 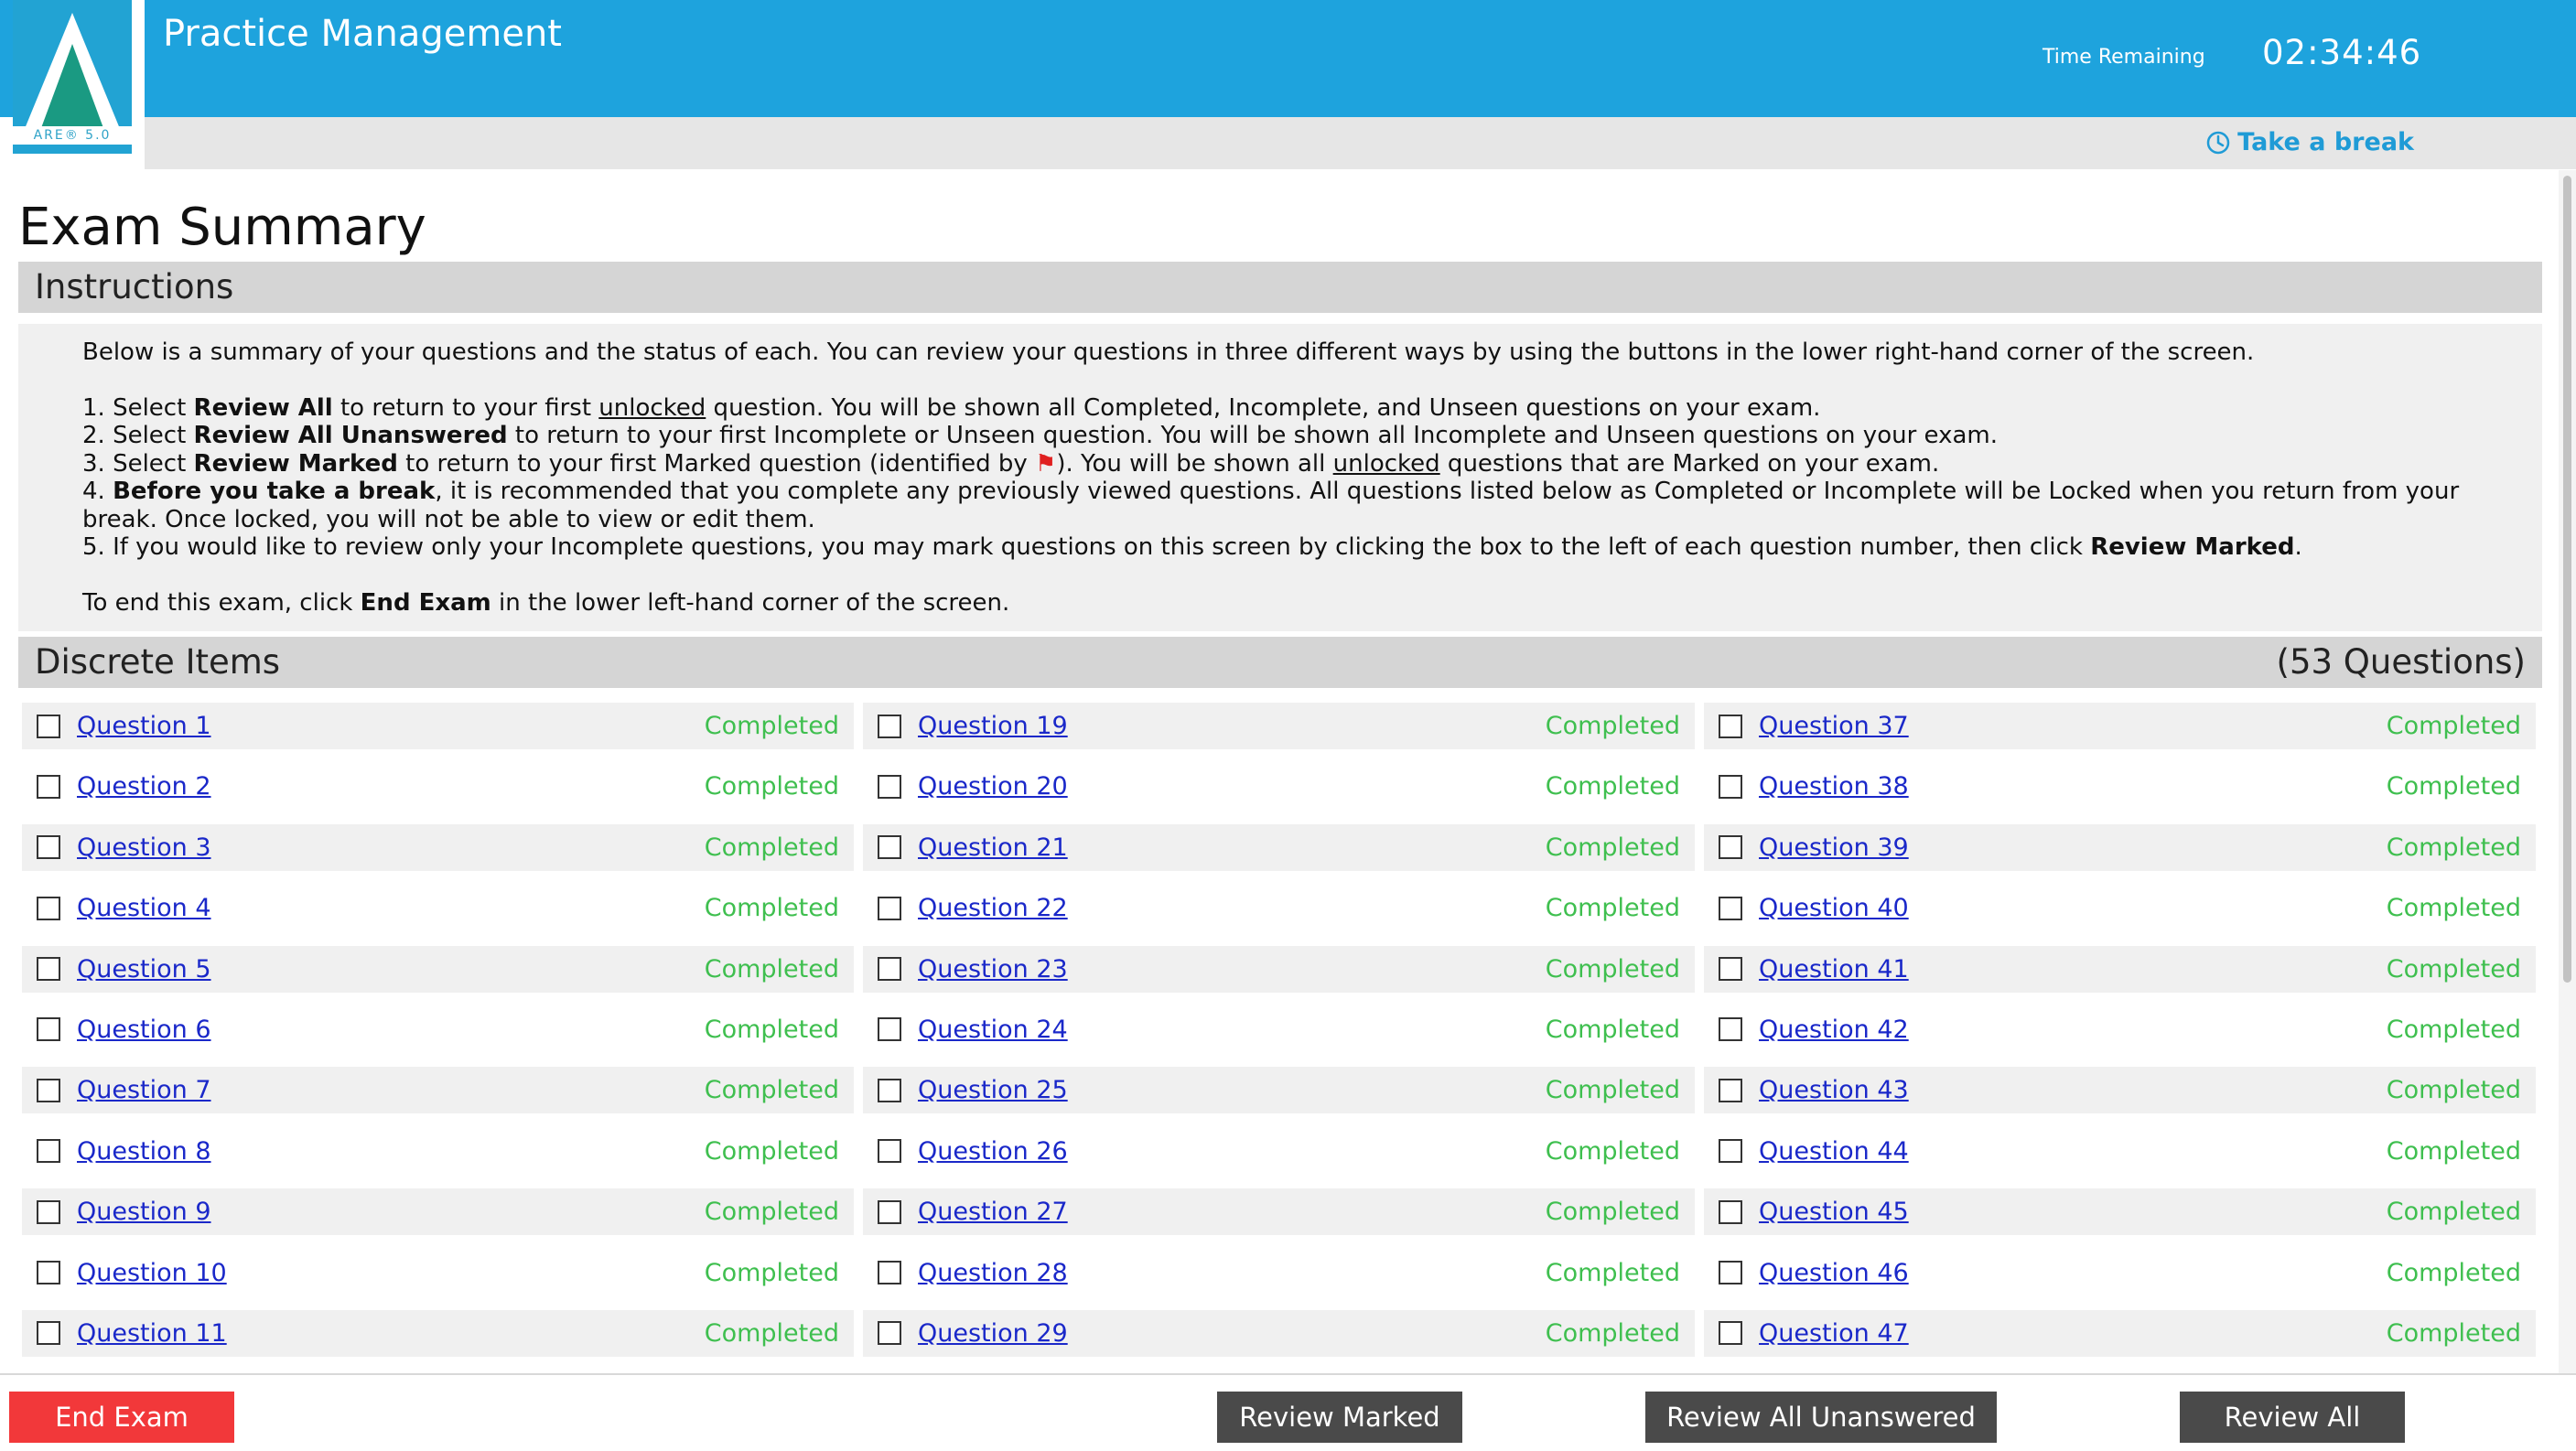 I want to click on question-row: Question 20 Completed, so click(x=1279, y=786).